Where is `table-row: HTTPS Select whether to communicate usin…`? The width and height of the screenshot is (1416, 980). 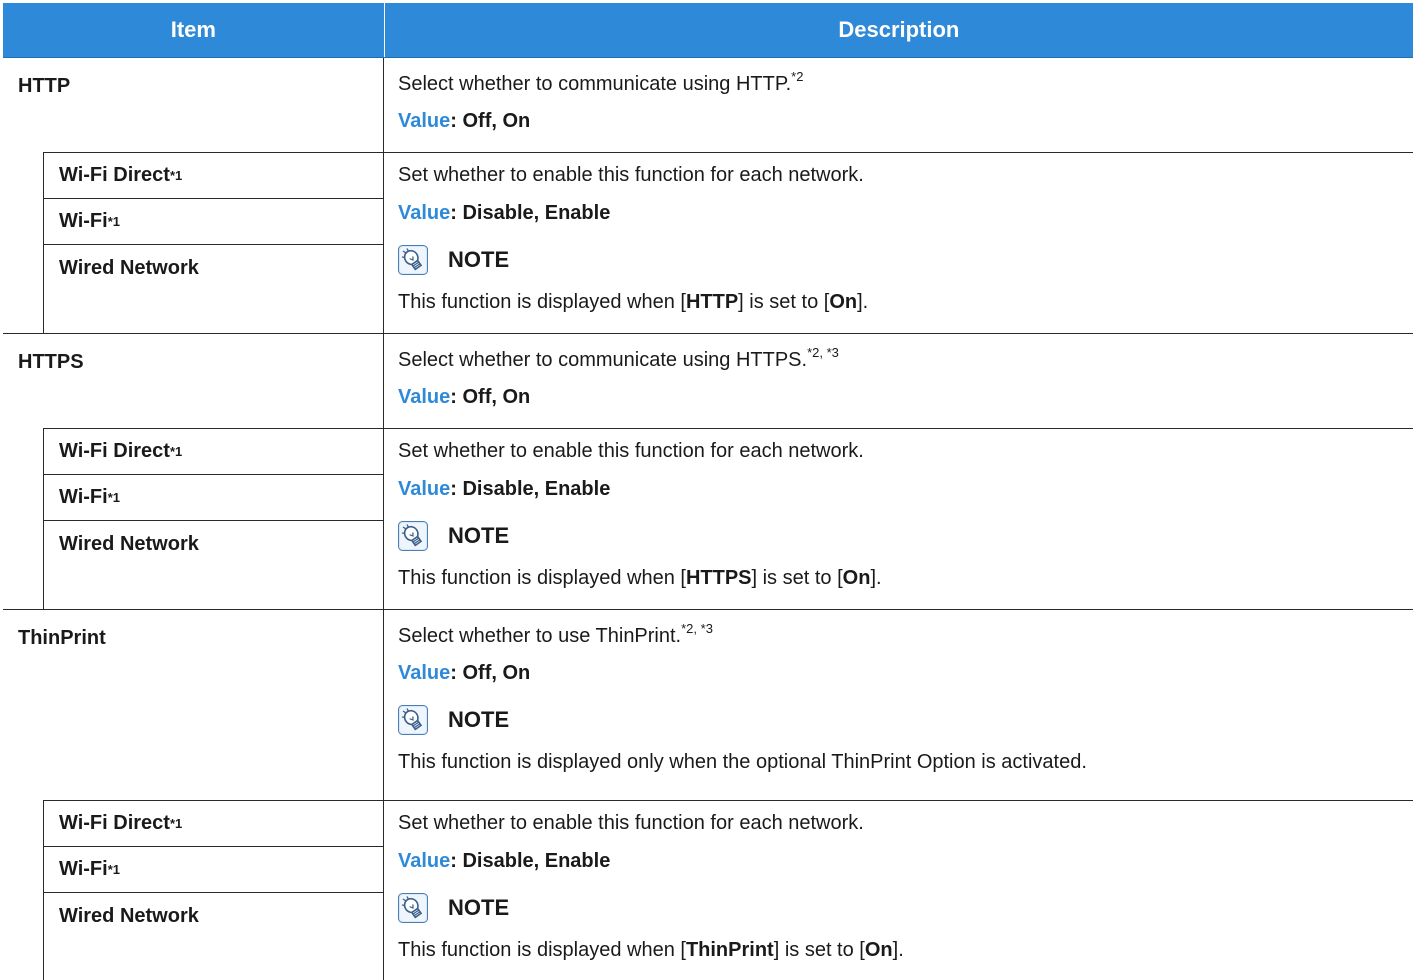 table-row: HTTPS Select whether to communicate usin… is located at coordinates (708, 381).